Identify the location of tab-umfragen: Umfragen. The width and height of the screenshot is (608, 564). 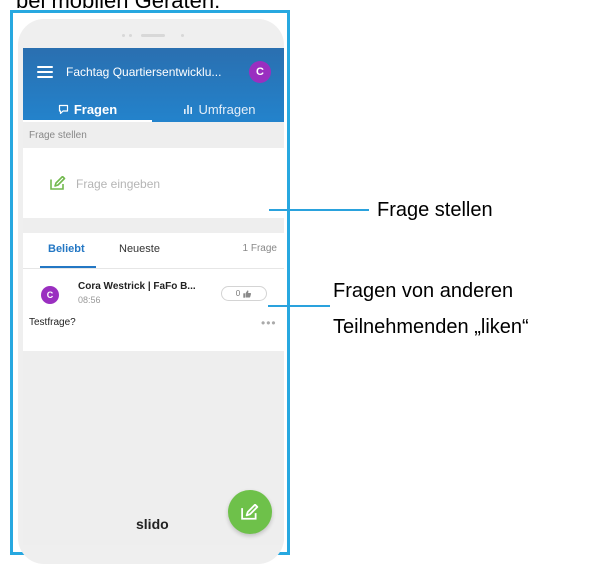
(218, 109).